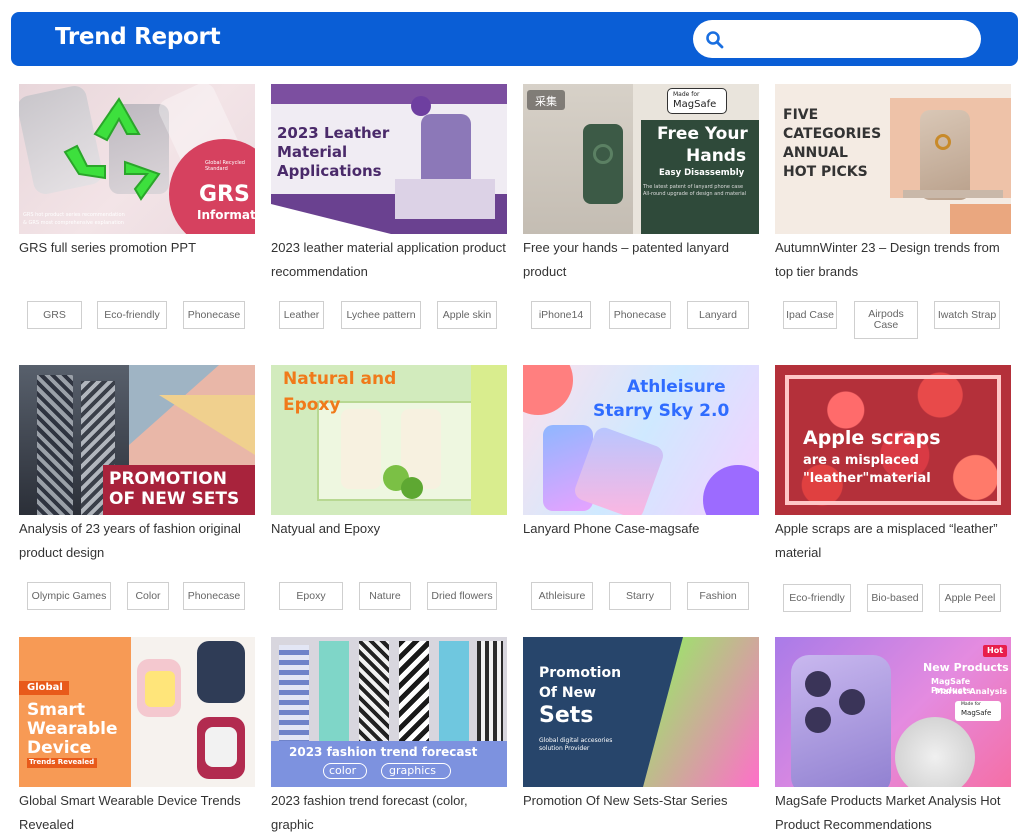  I want to click on recycle-icon, so click(112, 149).